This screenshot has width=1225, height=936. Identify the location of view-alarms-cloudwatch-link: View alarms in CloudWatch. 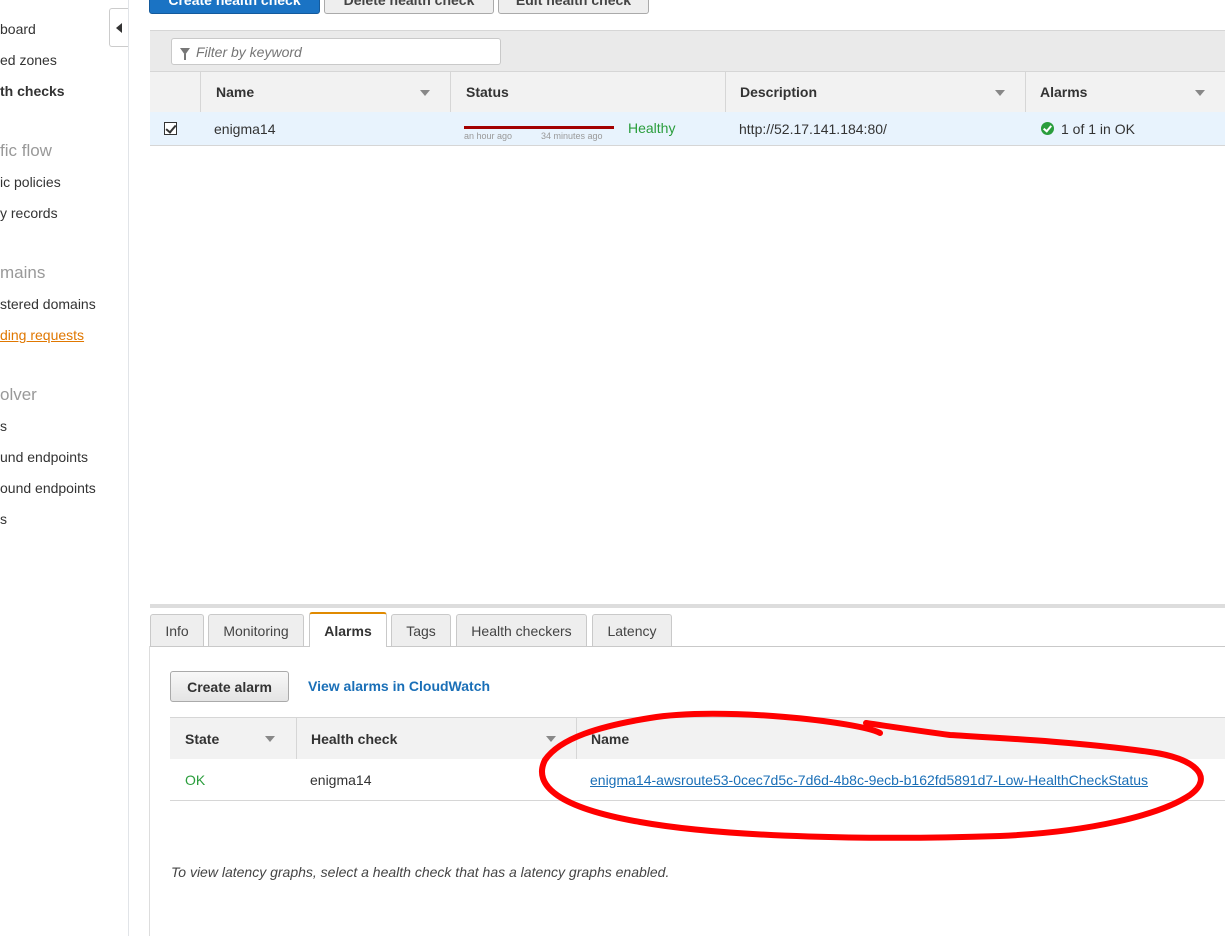
(399, 686).